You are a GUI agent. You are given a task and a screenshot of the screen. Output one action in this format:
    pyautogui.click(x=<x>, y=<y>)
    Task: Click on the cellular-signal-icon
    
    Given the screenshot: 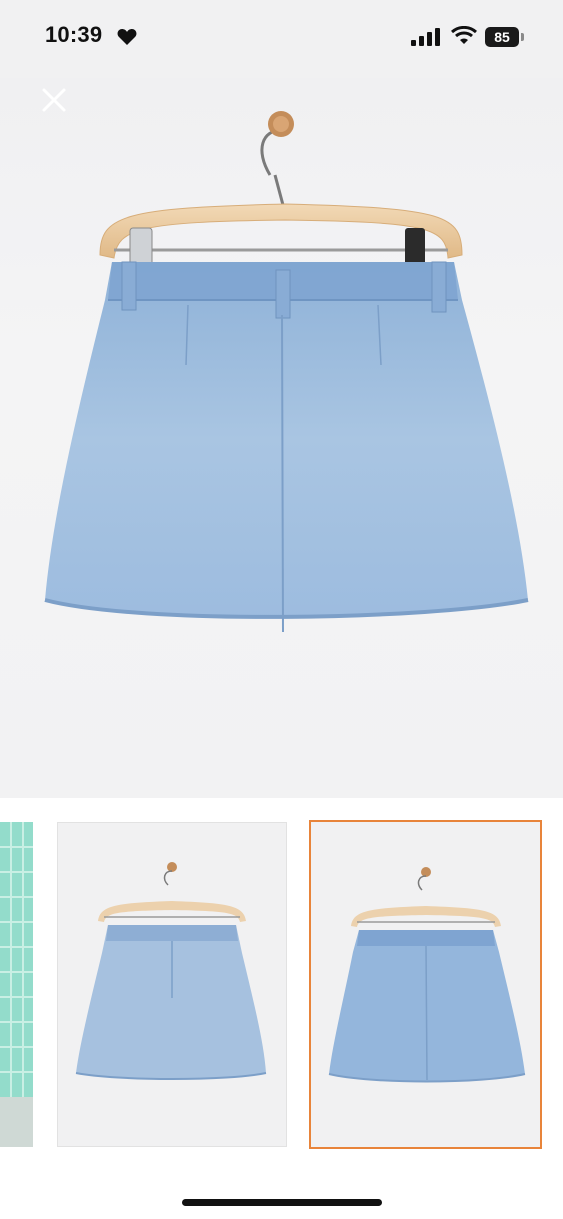 What is the action you would take?
    pyautogui.click(x=425, y=37)
    